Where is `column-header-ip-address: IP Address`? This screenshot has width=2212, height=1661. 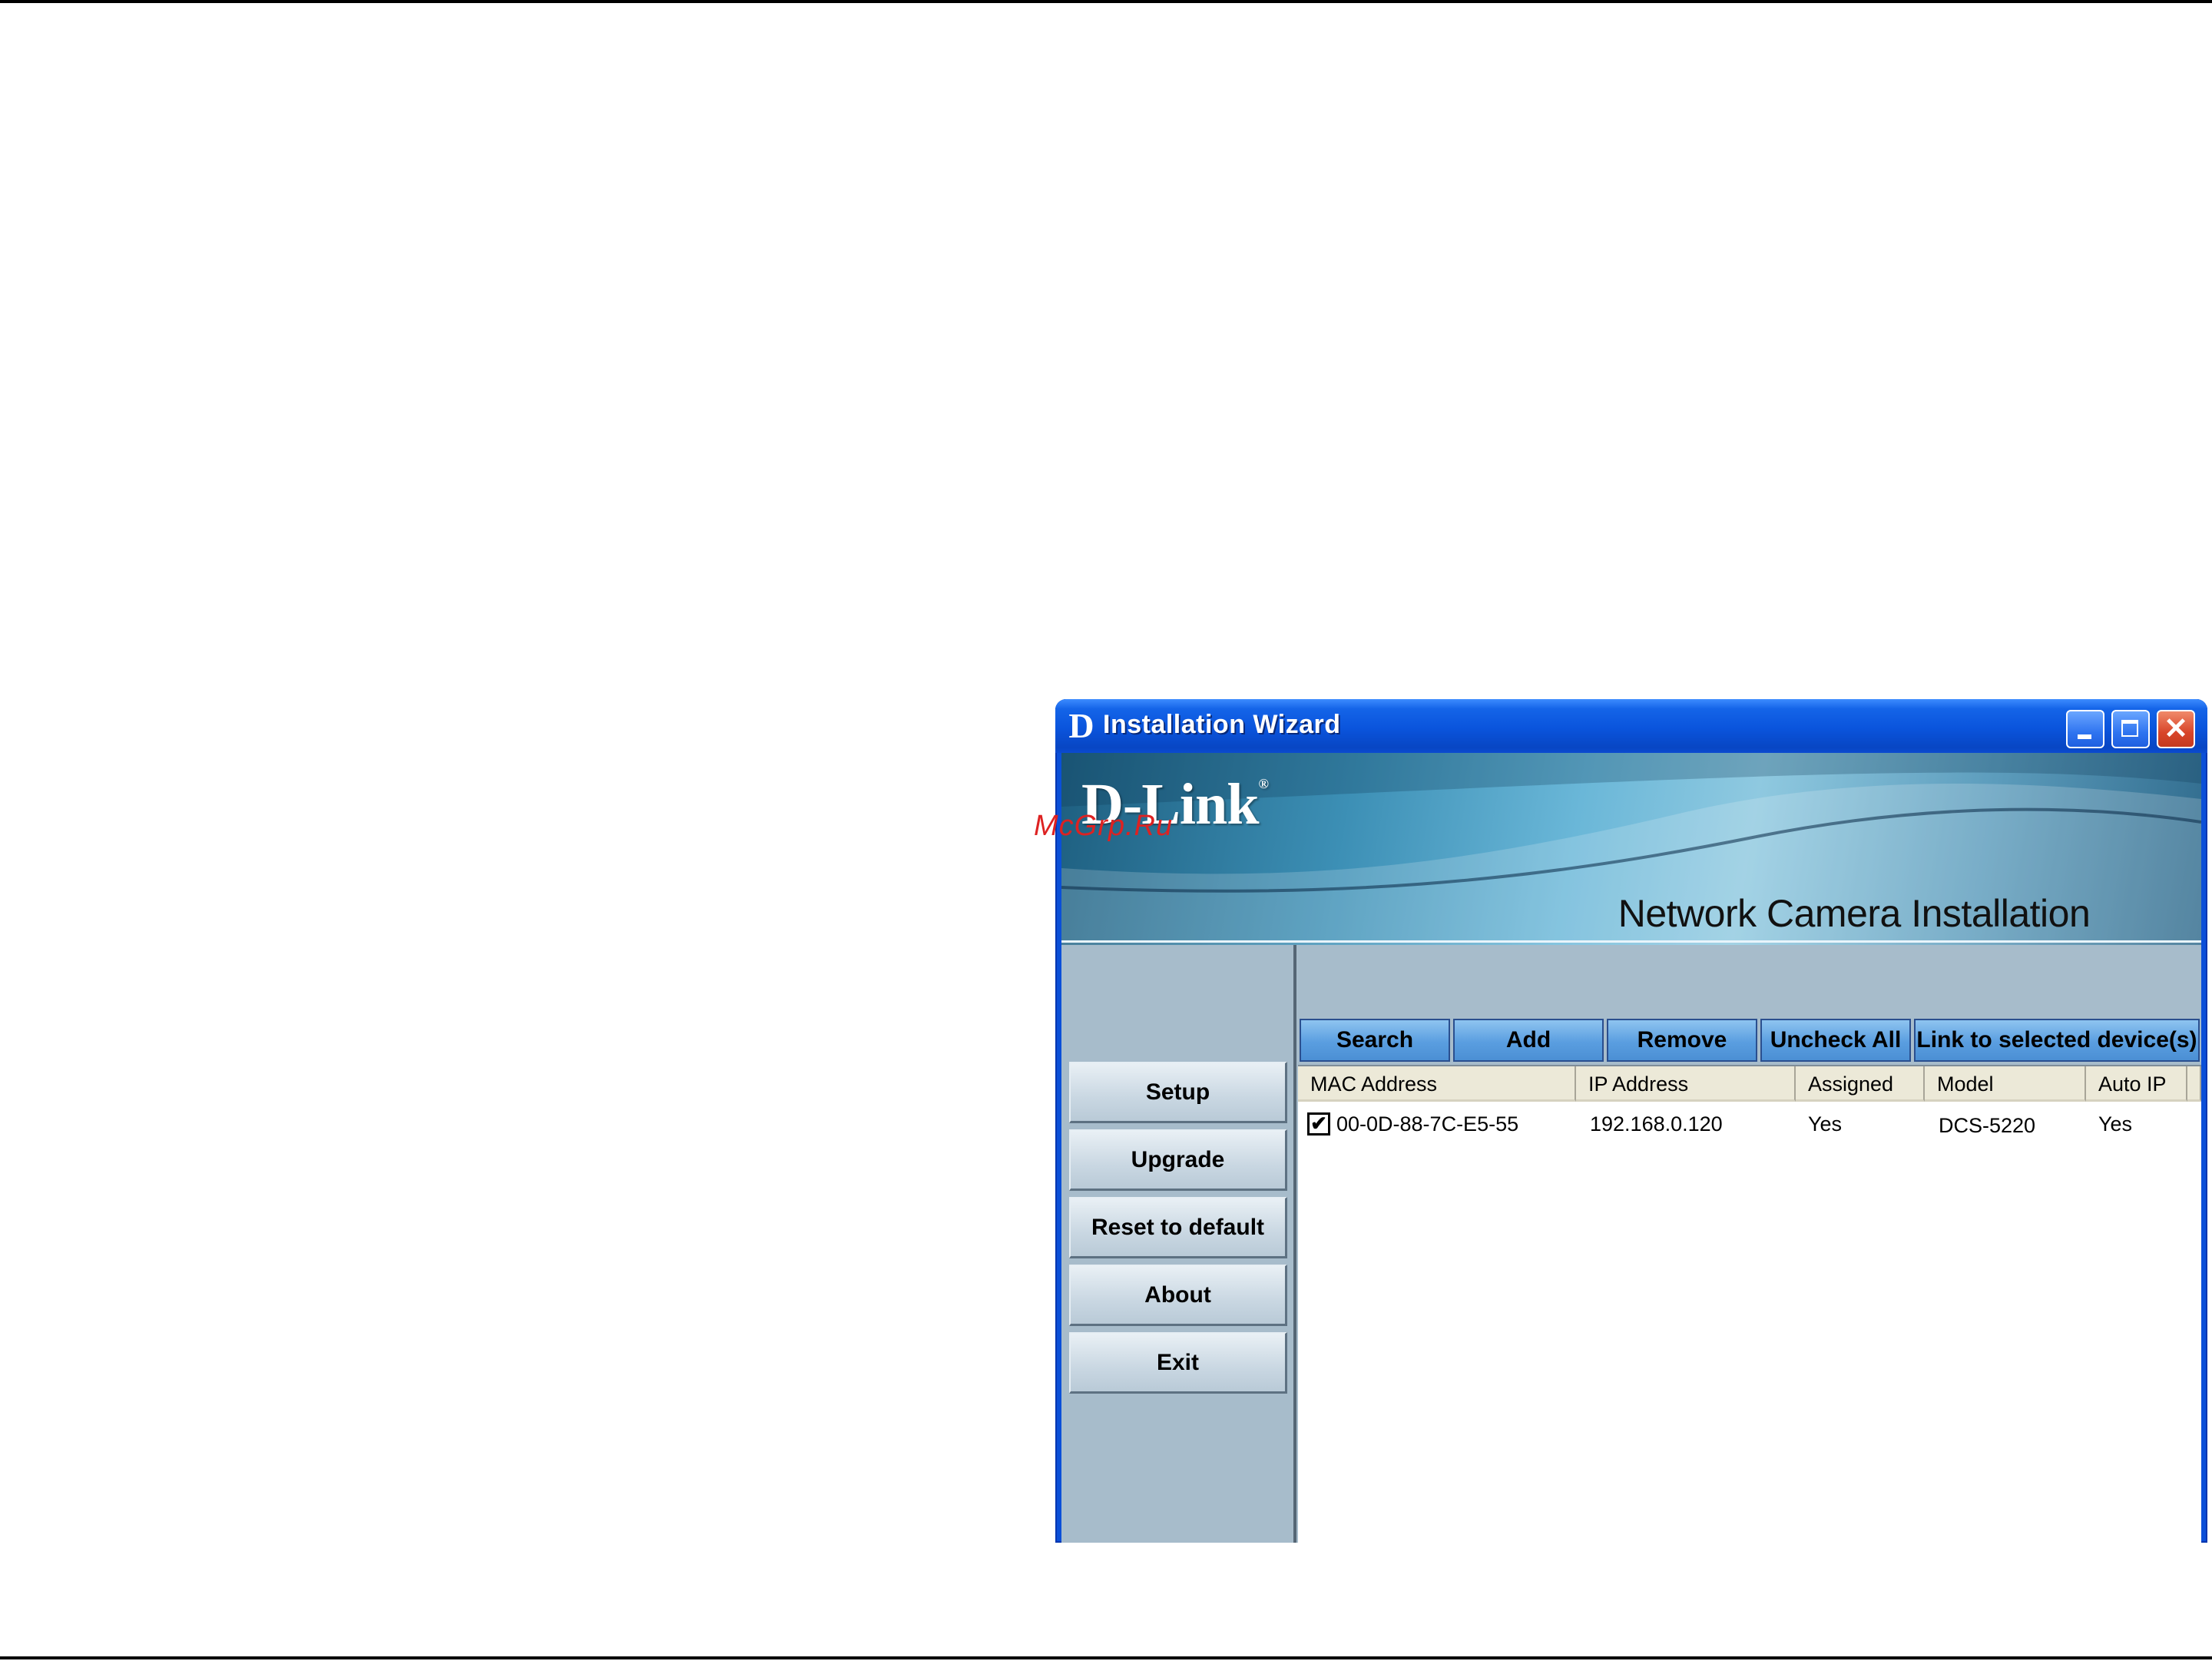
column-header-ip-address: IP Address is located at coordinates (1686, 1084).